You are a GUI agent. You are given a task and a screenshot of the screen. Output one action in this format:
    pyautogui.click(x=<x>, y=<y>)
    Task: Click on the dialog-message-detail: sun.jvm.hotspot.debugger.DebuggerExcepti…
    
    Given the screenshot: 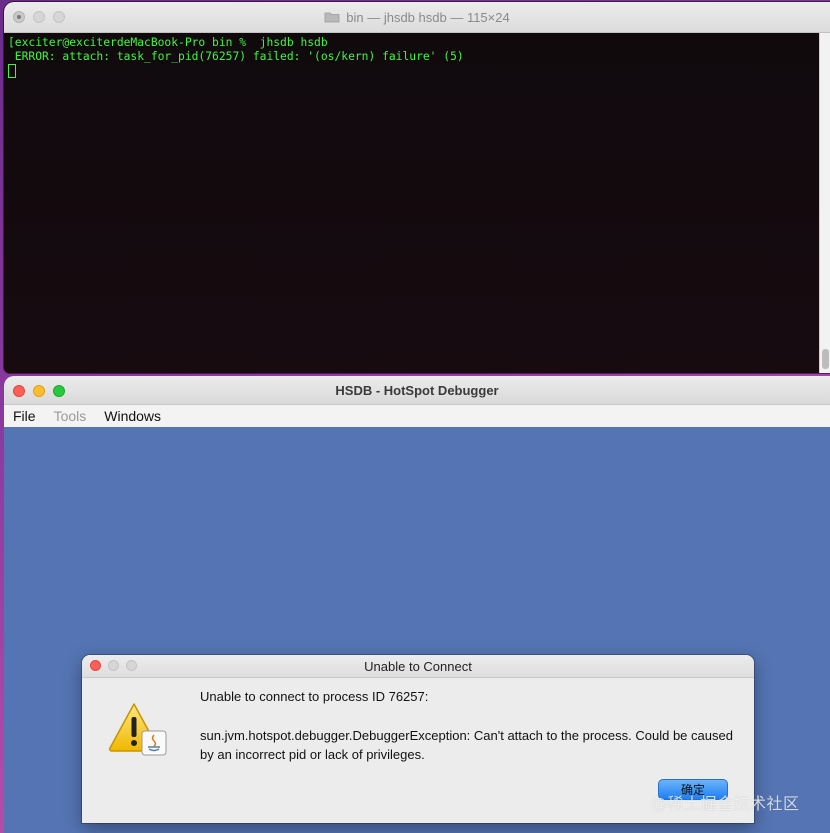 What is the action you would take?
    pyautogui.click(x=466, y=745)
    